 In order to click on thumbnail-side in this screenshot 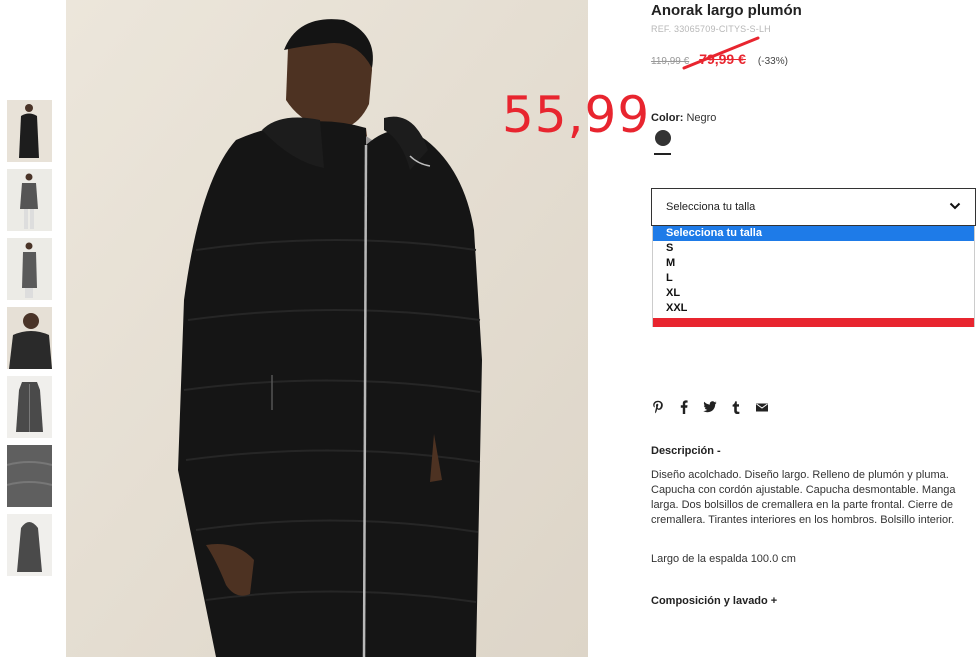, I will do `click(29, 269)`.